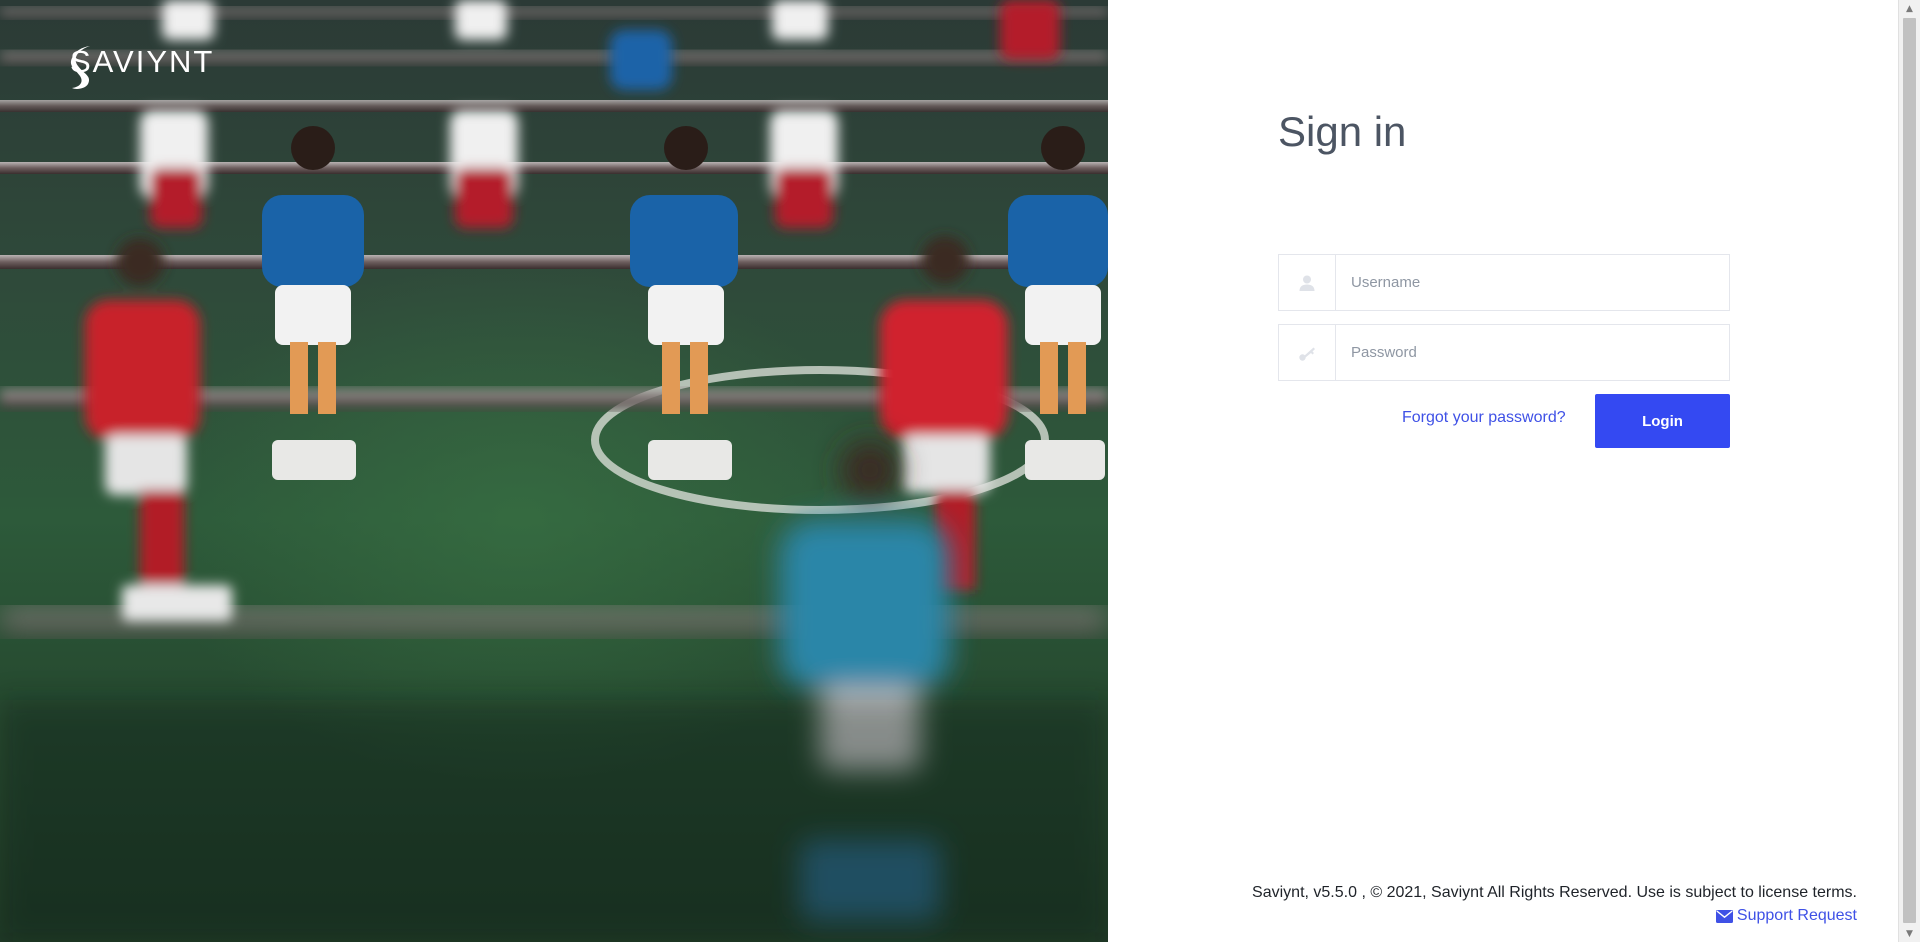  I want to click on username-addon, so click(1307, 282).